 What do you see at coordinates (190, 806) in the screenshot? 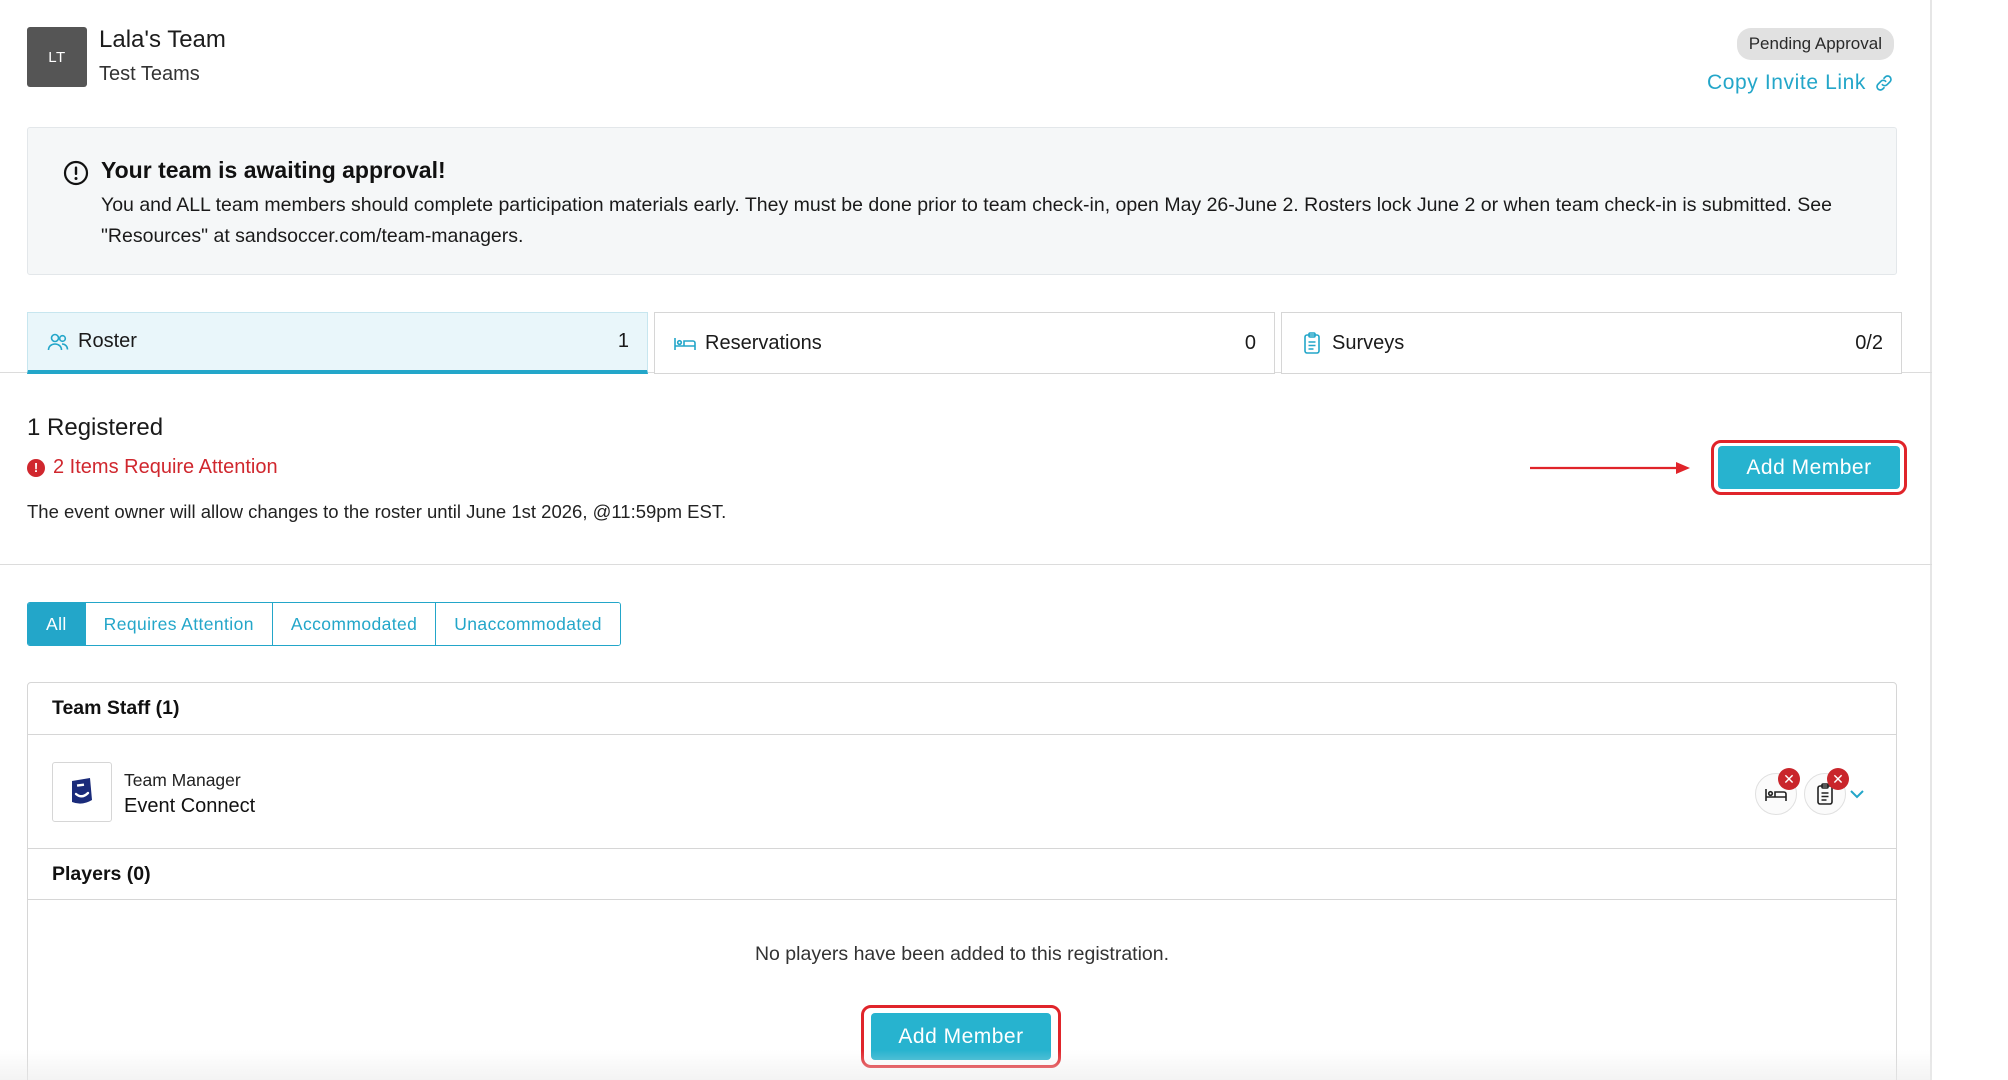
I see `member-name: Event Connect` at bounding box center [190, 806].